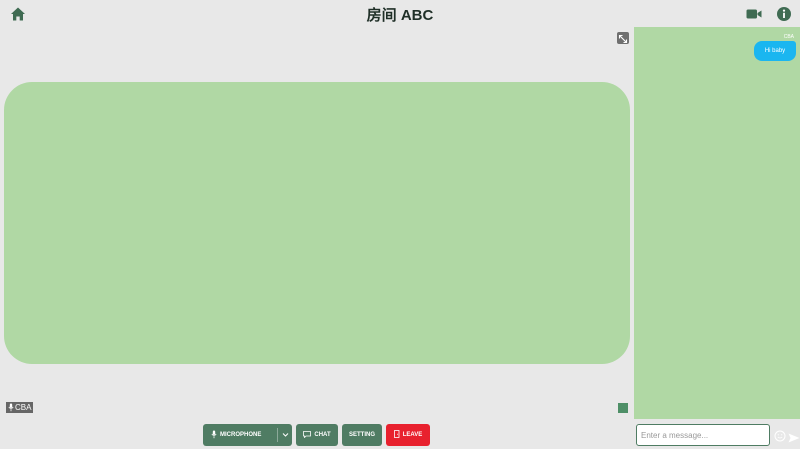 The width and height of the screenshot is (800, 449). I want to click on leave-label: LEAVE, so click(412, 435).